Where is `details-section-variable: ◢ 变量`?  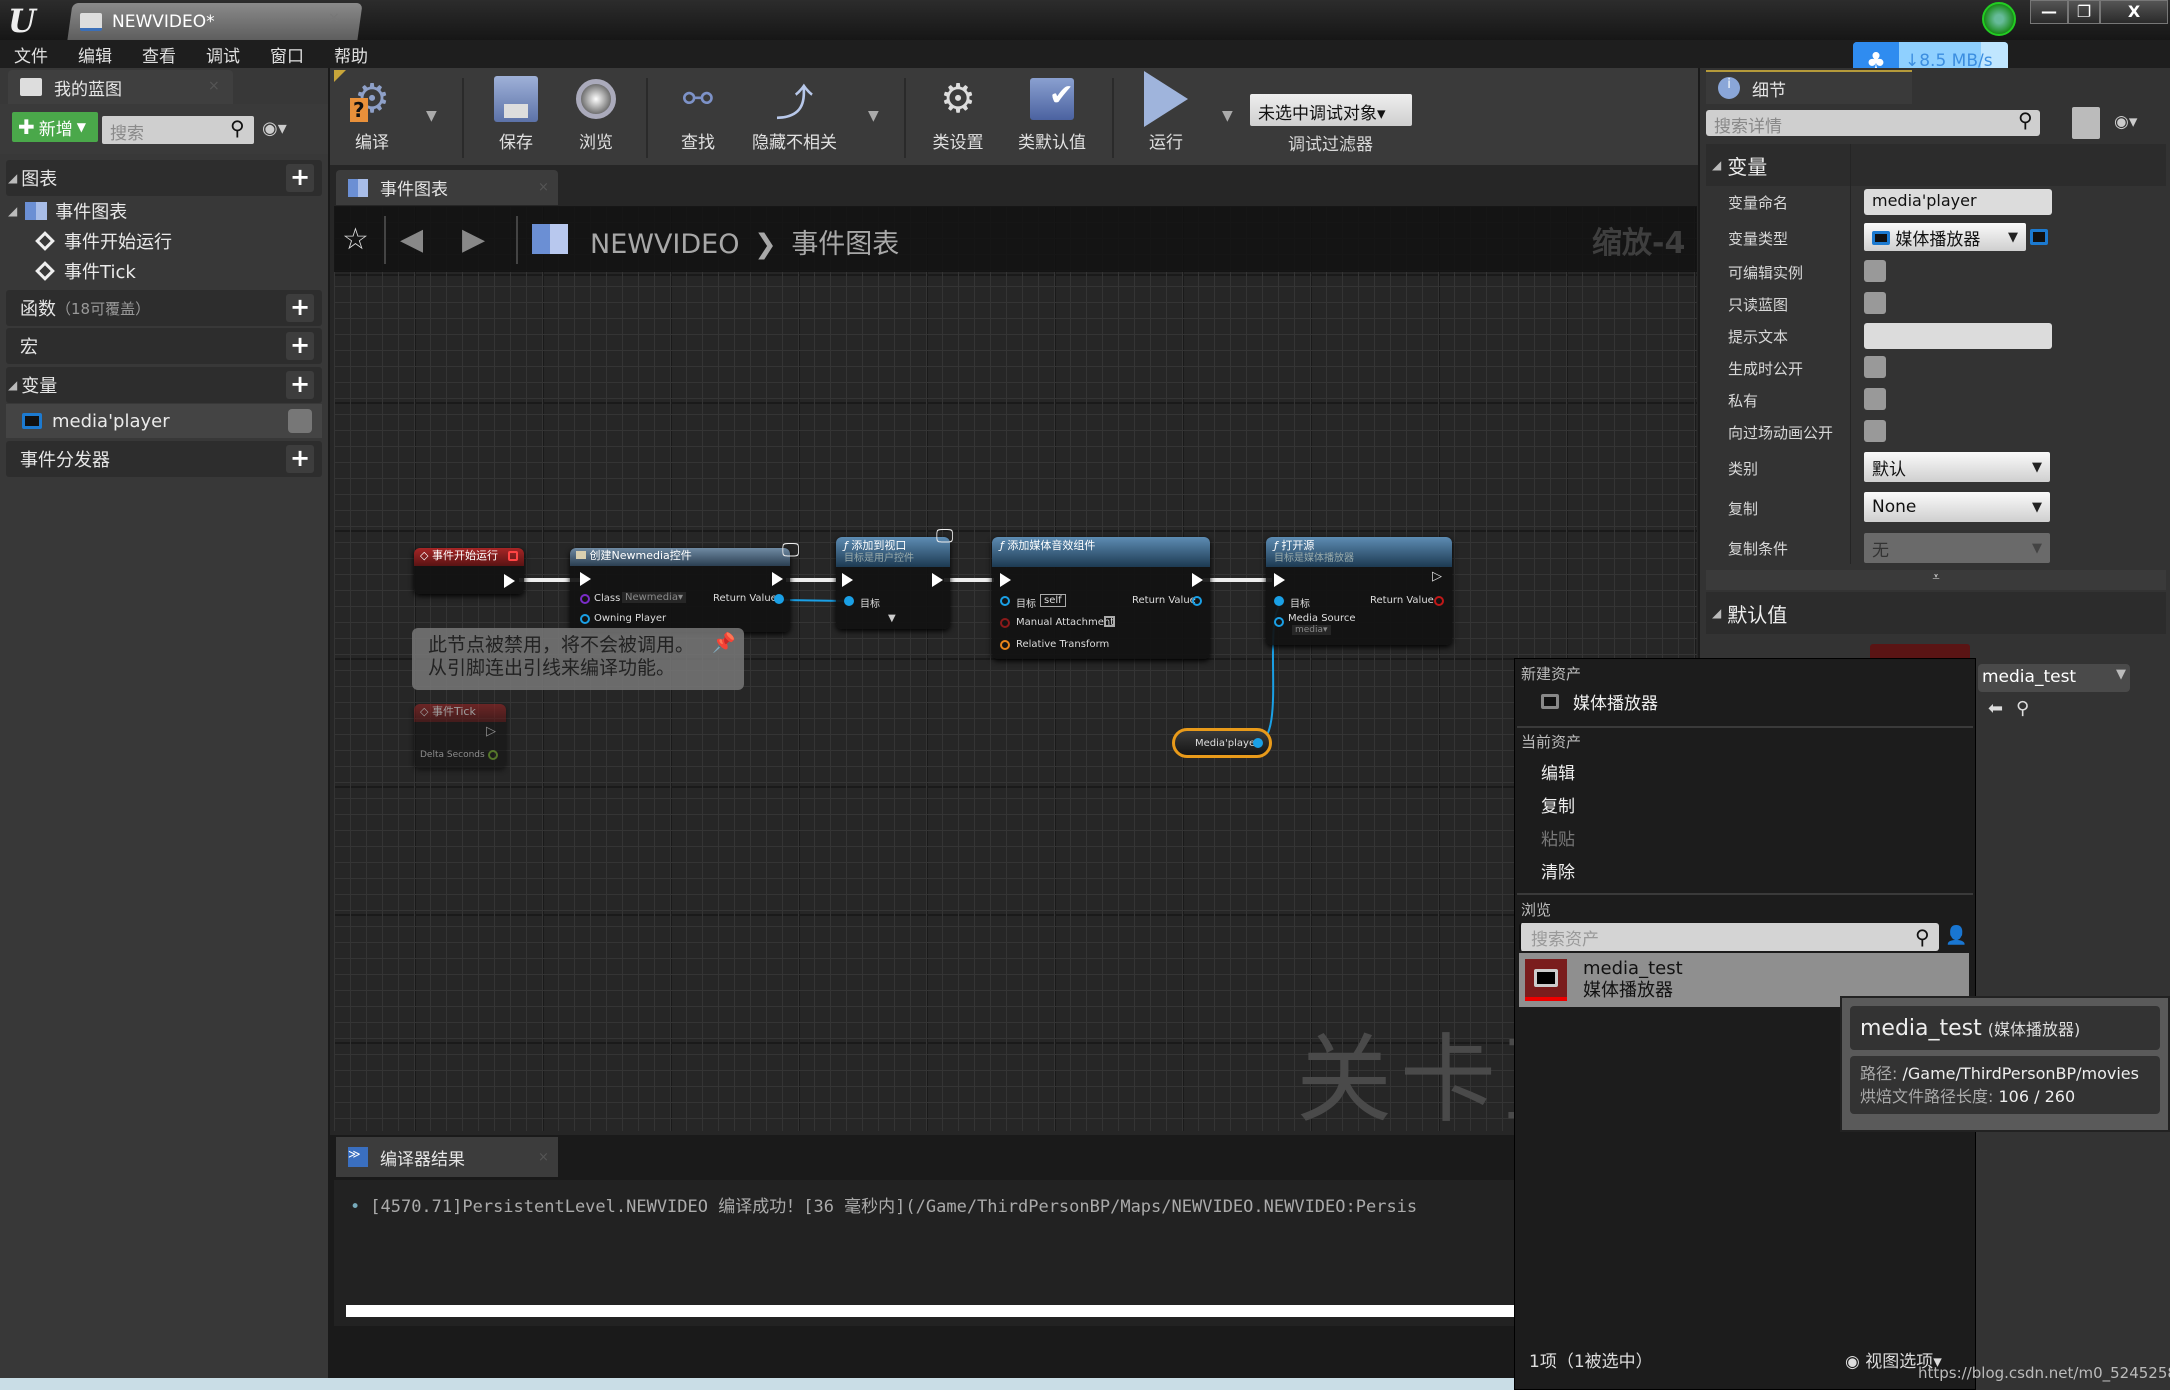 details-section-variable: ◢ 变量 is located at coordinates (1936, 165).